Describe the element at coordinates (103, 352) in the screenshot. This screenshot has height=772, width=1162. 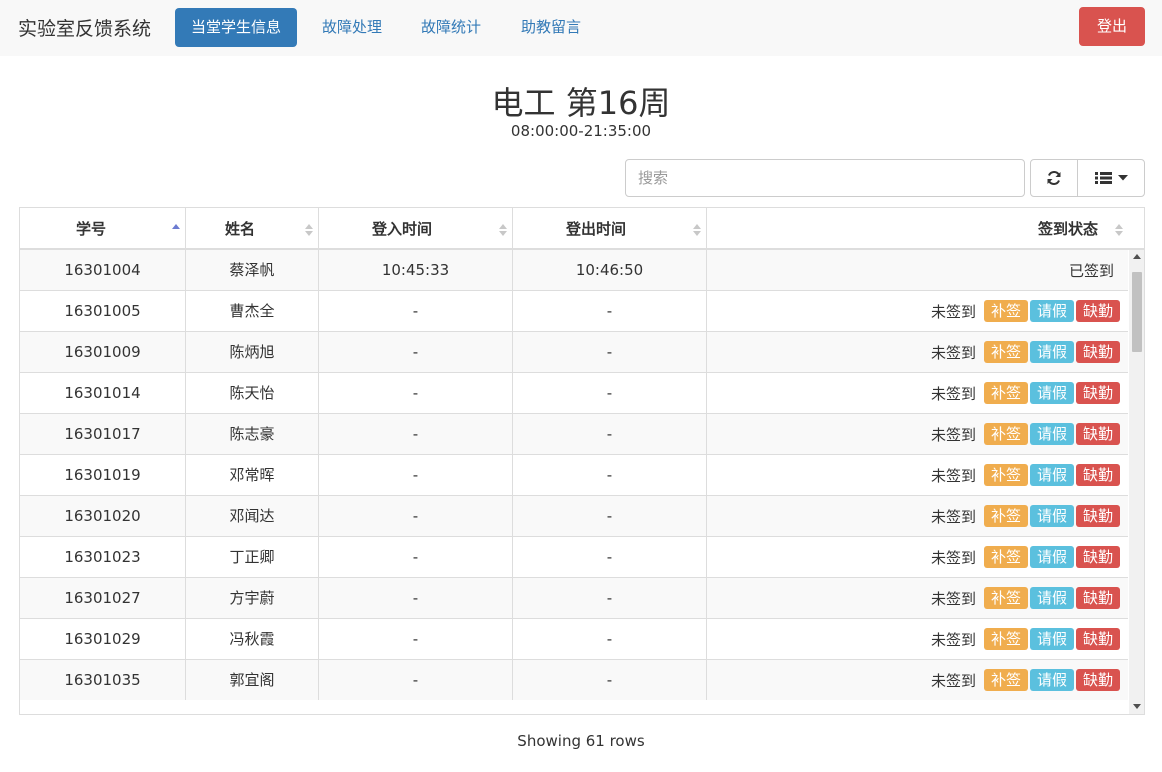
I see `cell-student-id: 16301009` at that location.